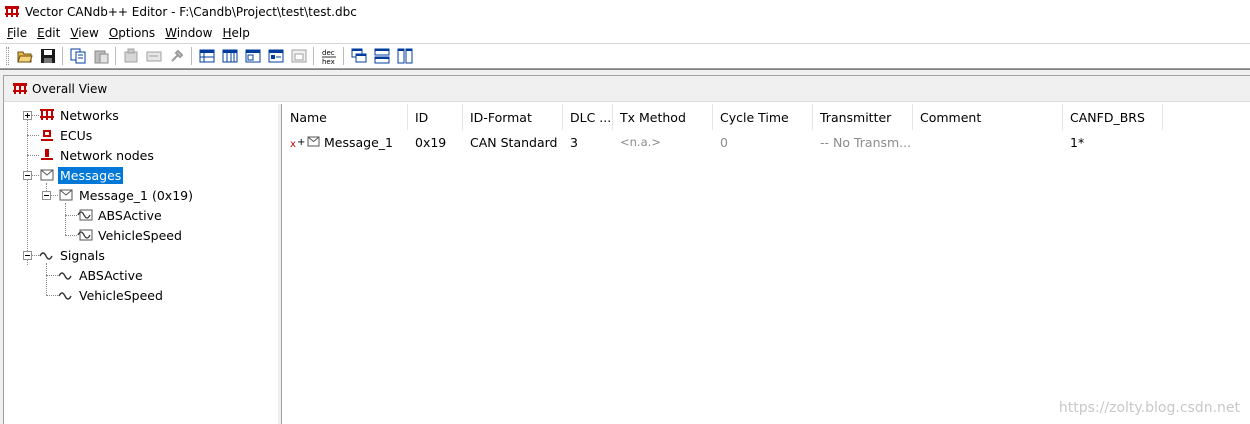  I want to click on grid-icon, so click(229, 56).